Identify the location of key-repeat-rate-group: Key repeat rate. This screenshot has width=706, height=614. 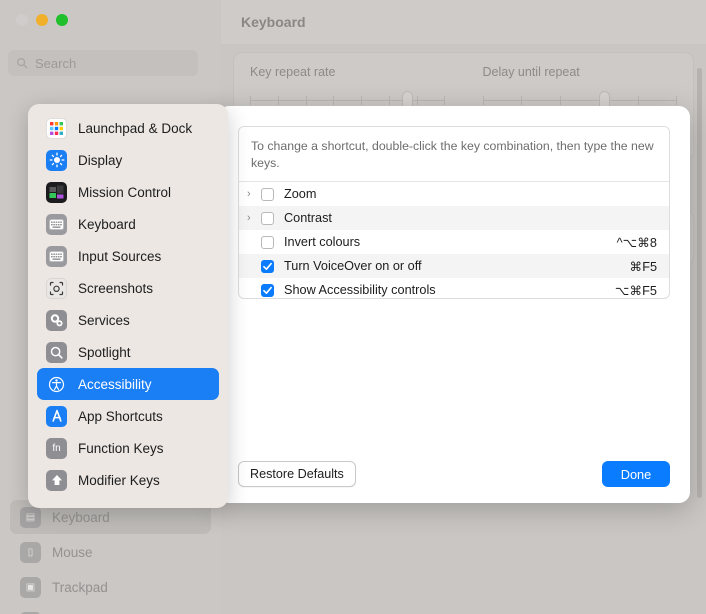
(347, 88).